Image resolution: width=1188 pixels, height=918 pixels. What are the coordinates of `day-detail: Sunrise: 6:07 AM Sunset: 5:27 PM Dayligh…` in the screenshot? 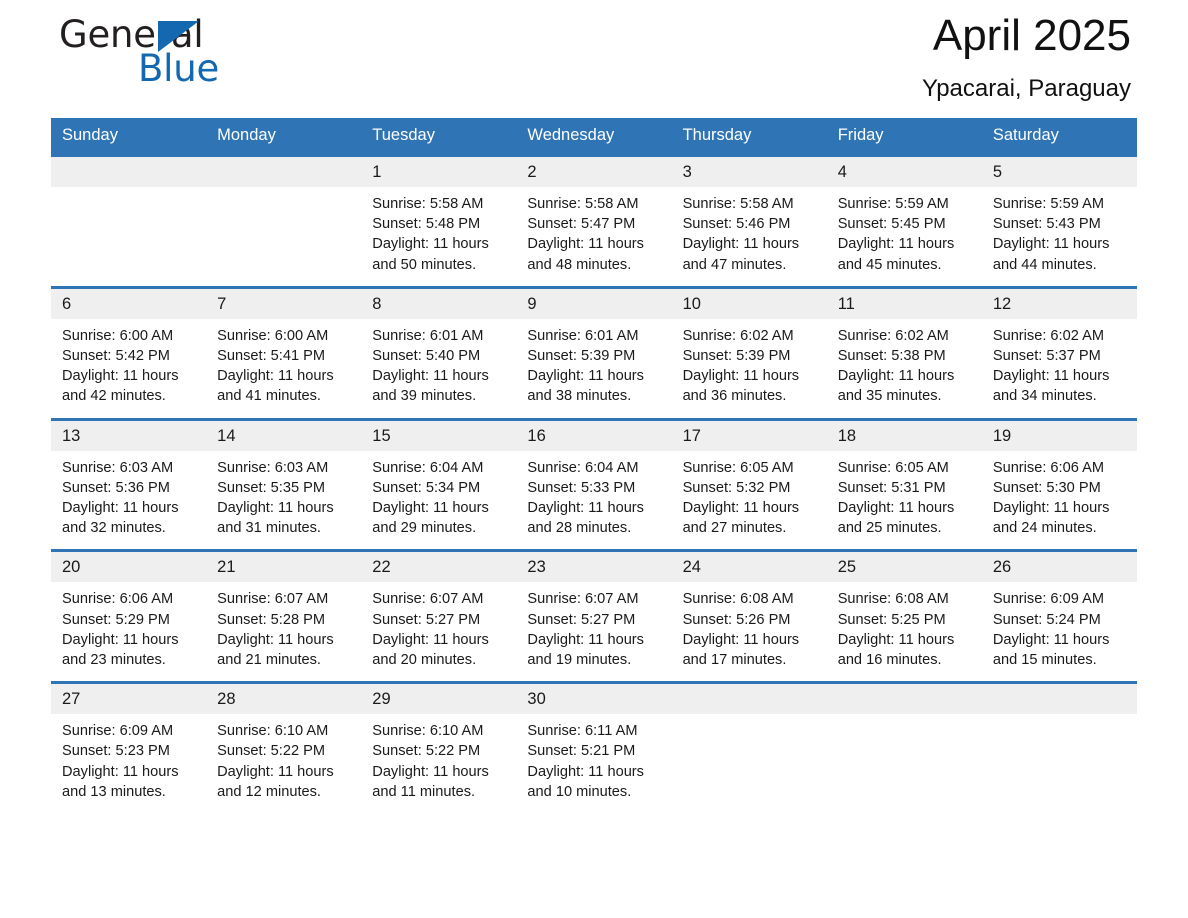 It's located at (438, 626).